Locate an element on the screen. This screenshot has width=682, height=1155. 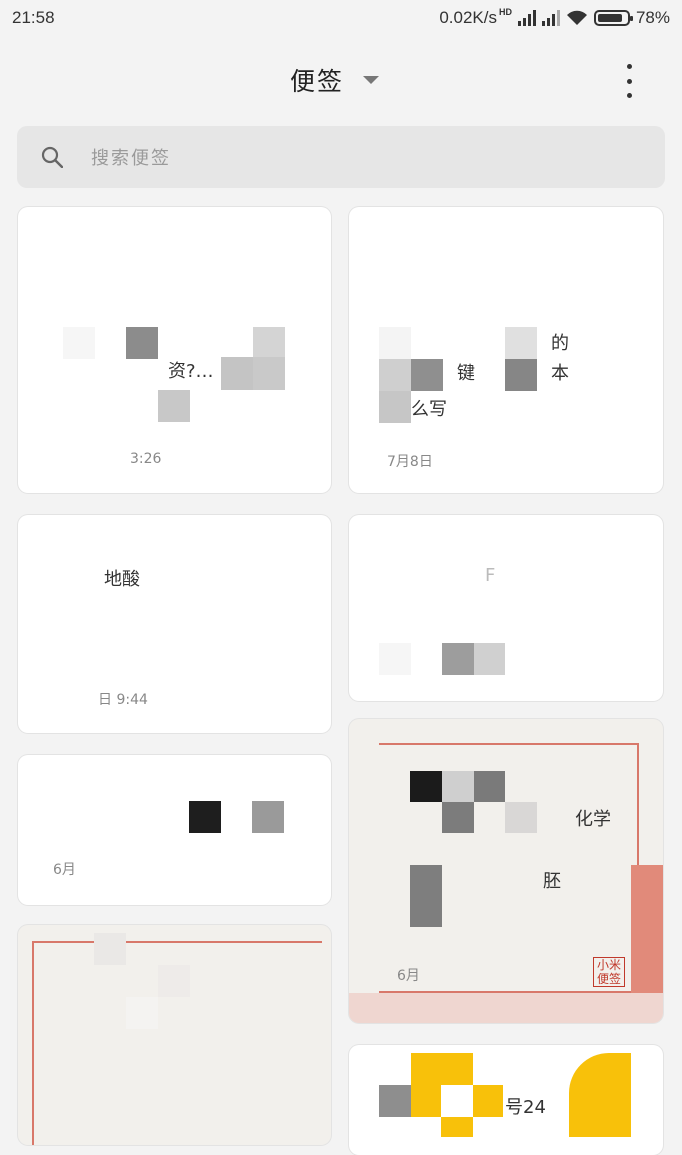
note-card: 号24 is located at coordinates (506, 1100).